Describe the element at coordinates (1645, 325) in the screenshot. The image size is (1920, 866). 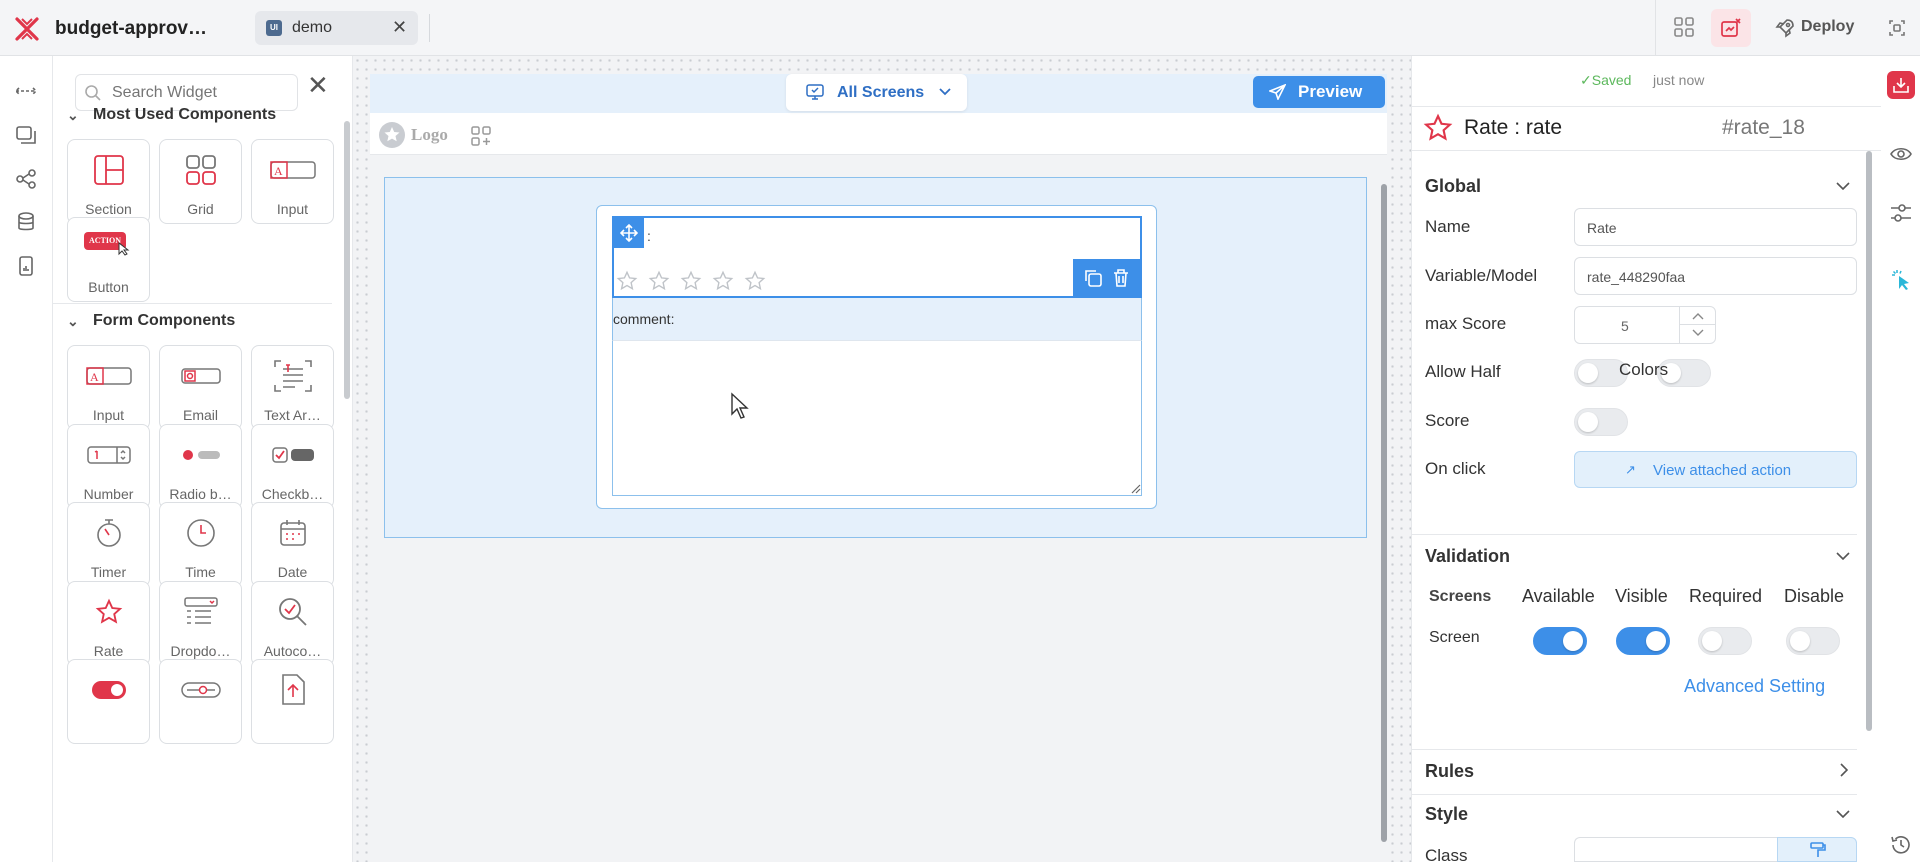
I see `max-score-input: 5` at that location.